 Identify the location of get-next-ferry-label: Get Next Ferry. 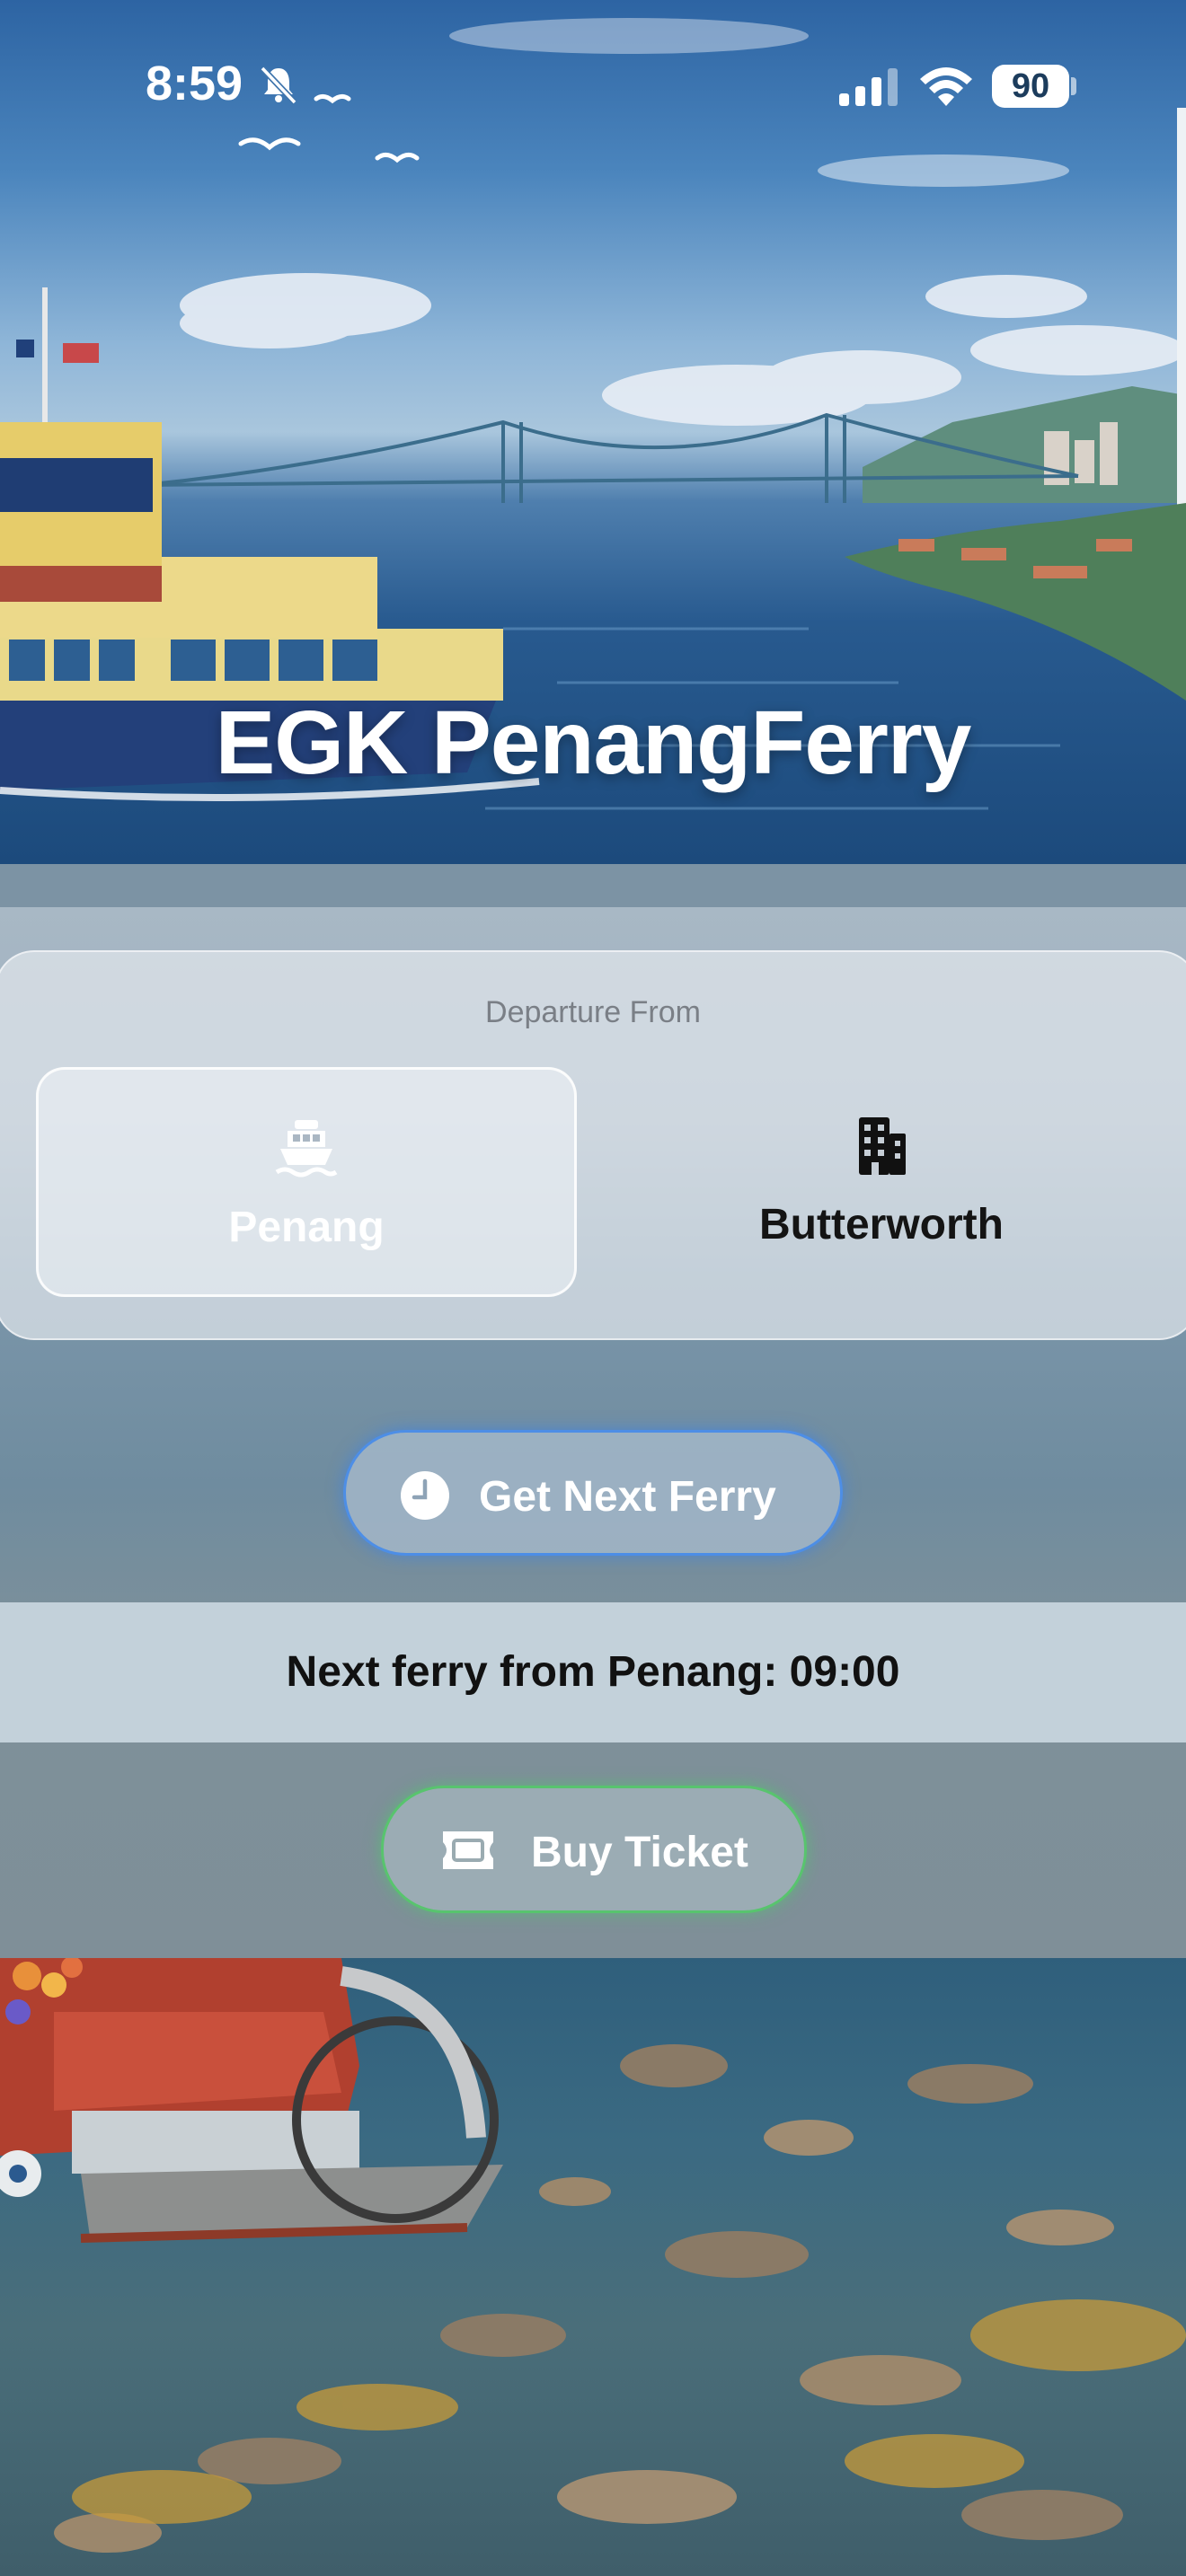
(627, 1497).